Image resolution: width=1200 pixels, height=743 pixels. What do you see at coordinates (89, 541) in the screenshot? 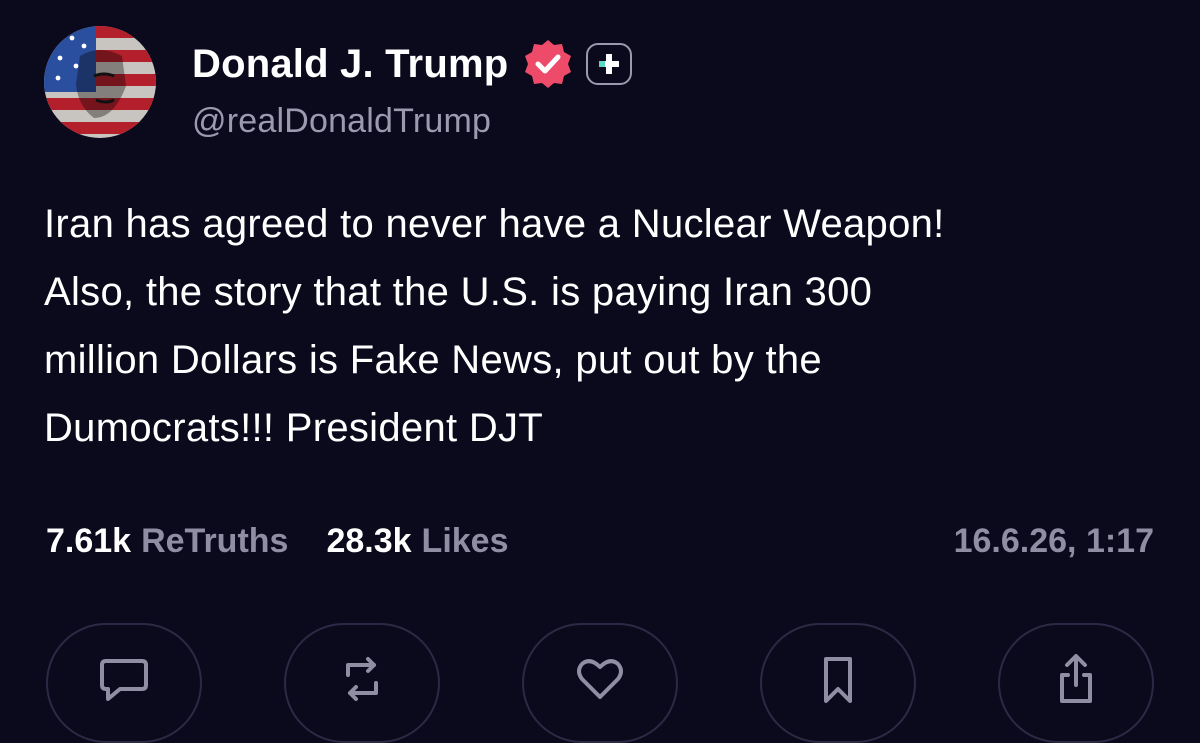
I see `retruths-count: 7.61k` at bounding box center [89, 541].